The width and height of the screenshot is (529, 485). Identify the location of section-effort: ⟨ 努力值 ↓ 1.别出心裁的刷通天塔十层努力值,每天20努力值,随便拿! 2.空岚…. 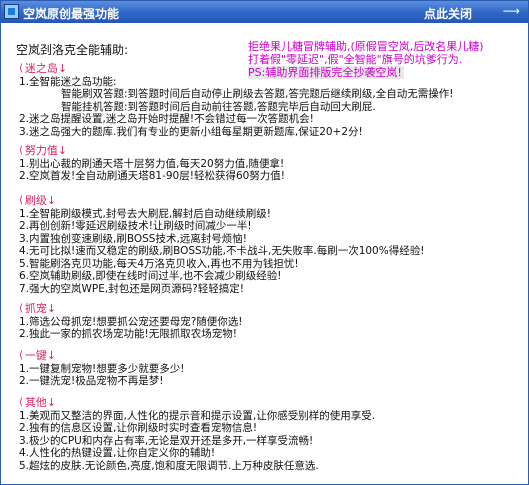
(147, 163).